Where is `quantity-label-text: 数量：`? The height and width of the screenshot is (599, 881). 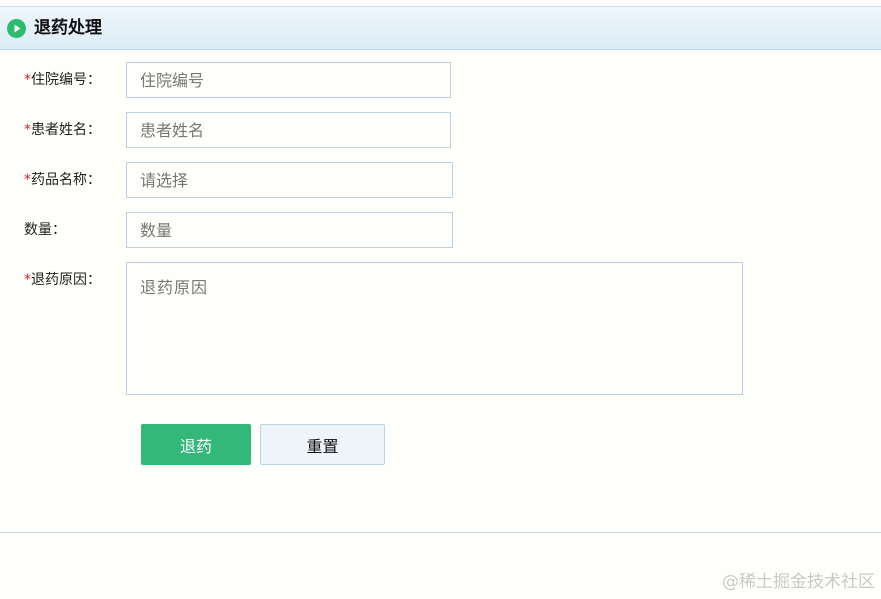
quantity-label-text: 数量： is located at coordinates (45, 230).